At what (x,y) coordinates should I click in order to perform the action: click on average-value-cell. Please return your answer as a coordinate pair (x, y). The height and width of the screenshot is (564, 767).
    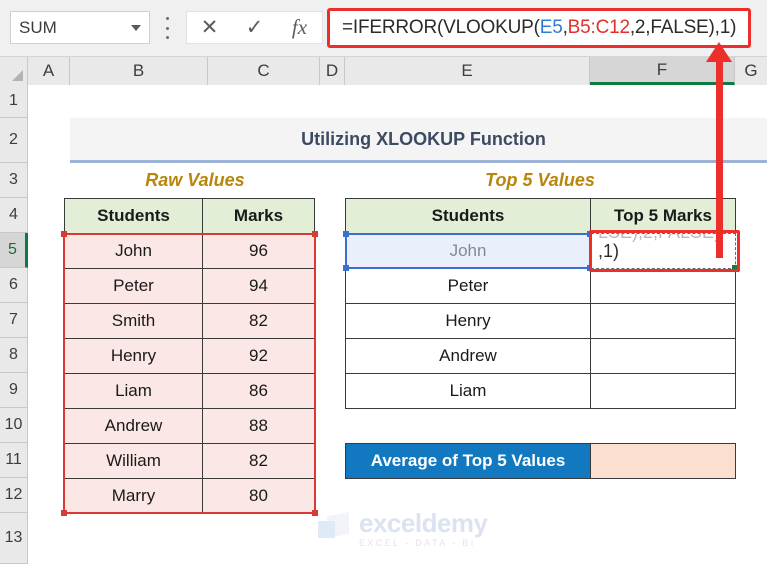
    Looking at the image, I should click on (663, 461).